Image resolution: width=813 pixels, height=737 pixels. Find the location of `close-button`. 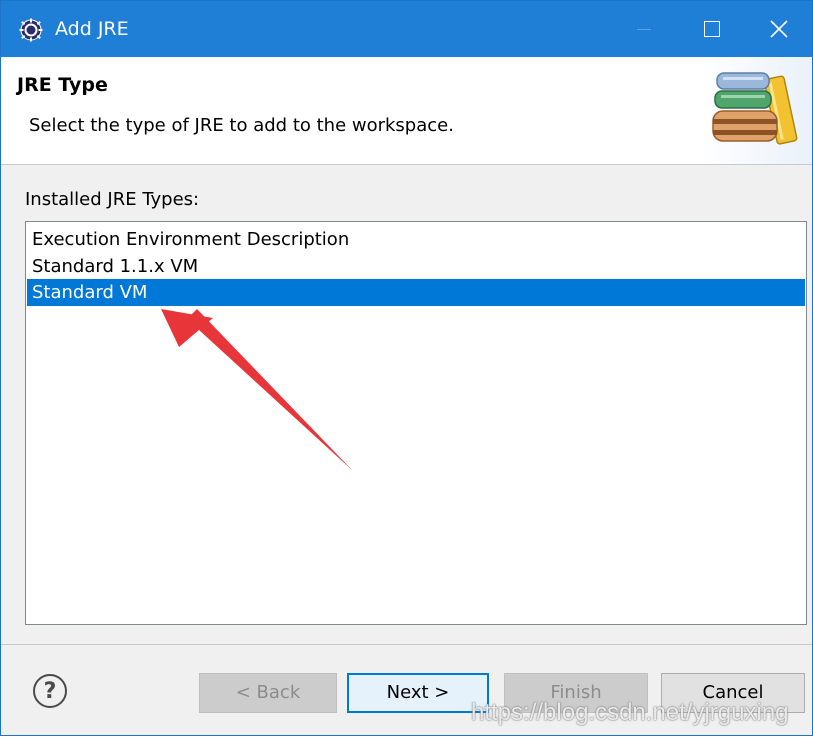

close-button is located at coordinates (779, 29).